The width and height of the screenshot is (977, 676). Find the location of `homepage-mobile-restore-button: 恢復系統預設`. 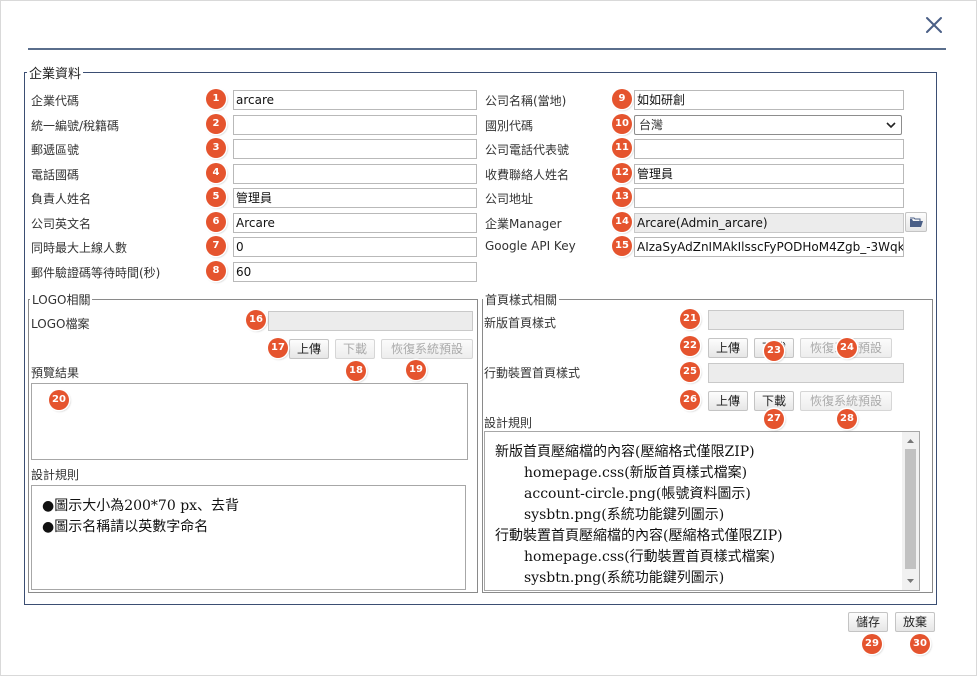

homepage-mobile-restore-button: 恢復系統預設 is located at coordinates (846, 401).